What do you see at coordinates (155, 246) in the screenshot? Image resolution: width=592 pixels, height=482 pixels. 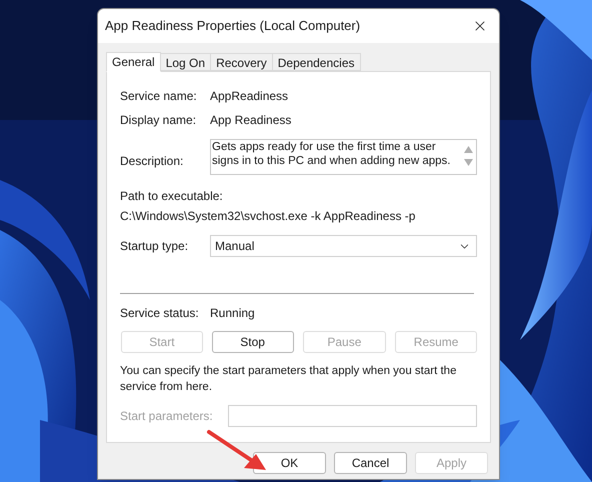 I see `field-label: Startup type:` at bounding box center [155, 246].